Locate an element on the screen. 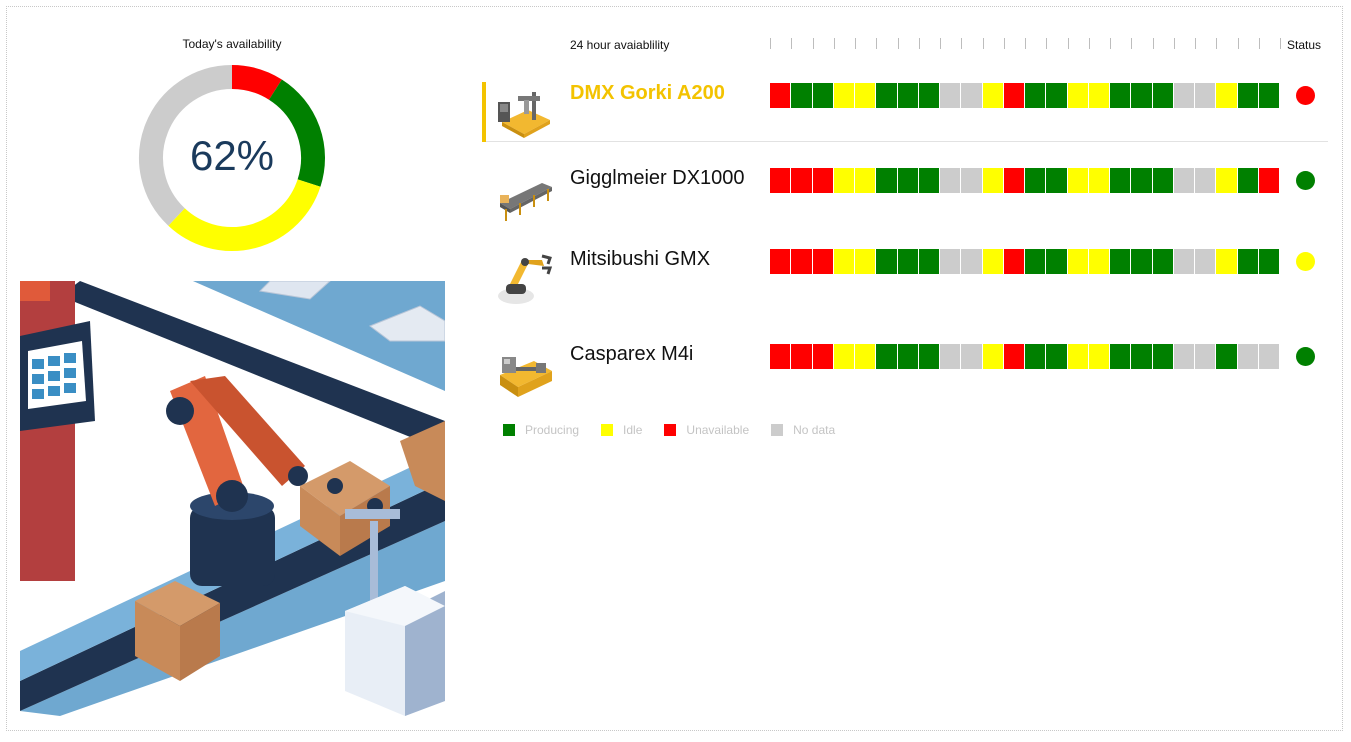 This screenshot has height=742, width=1351. machine-name: Mitsibushi GMX is located at coordinates (640, 259).